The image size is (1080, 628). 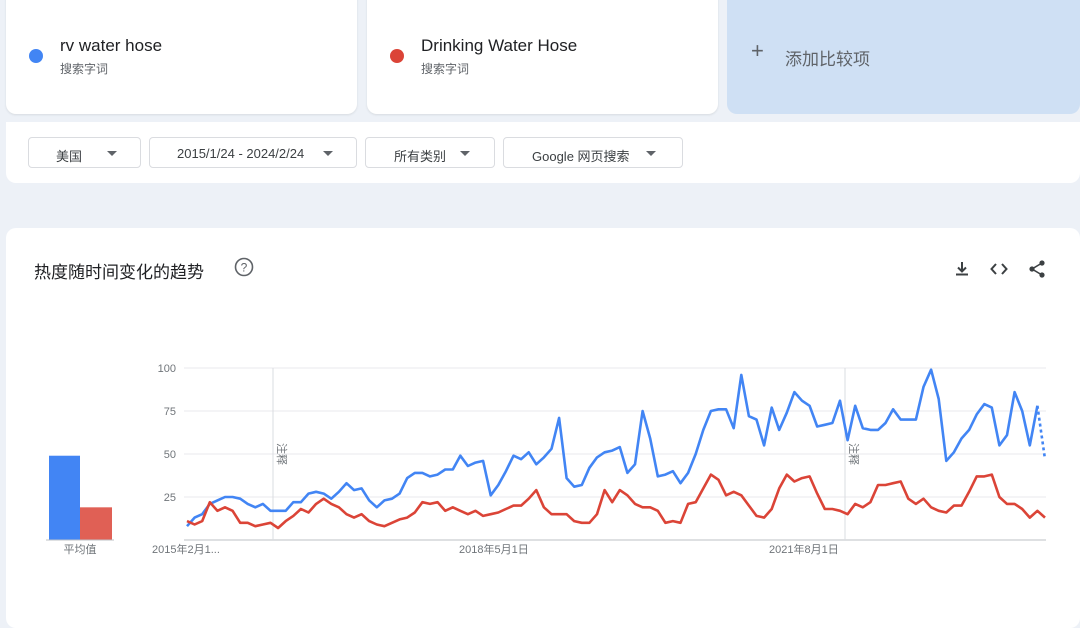 What do you see at coordinates (1041, 432) in the screenshot?
I see `series-partial-segment-rv-water-hose` at bounding box center [1041, 432].